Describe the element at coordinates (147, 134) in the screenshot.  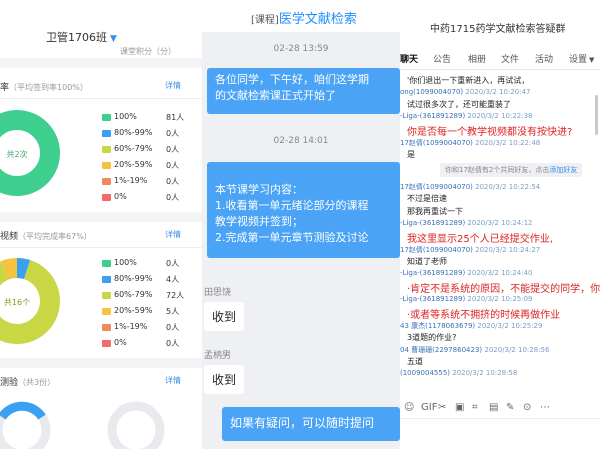
I see `legend-item: 80%-99% 0人` at that location.